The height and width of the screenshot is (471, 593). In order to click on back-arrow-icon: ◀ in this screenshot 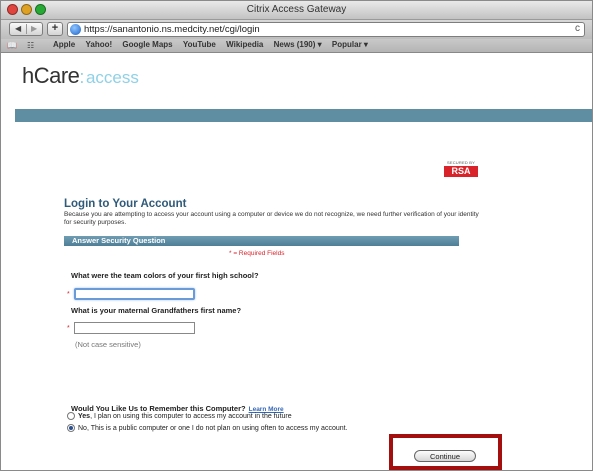, I will do `click(18, 29)`.